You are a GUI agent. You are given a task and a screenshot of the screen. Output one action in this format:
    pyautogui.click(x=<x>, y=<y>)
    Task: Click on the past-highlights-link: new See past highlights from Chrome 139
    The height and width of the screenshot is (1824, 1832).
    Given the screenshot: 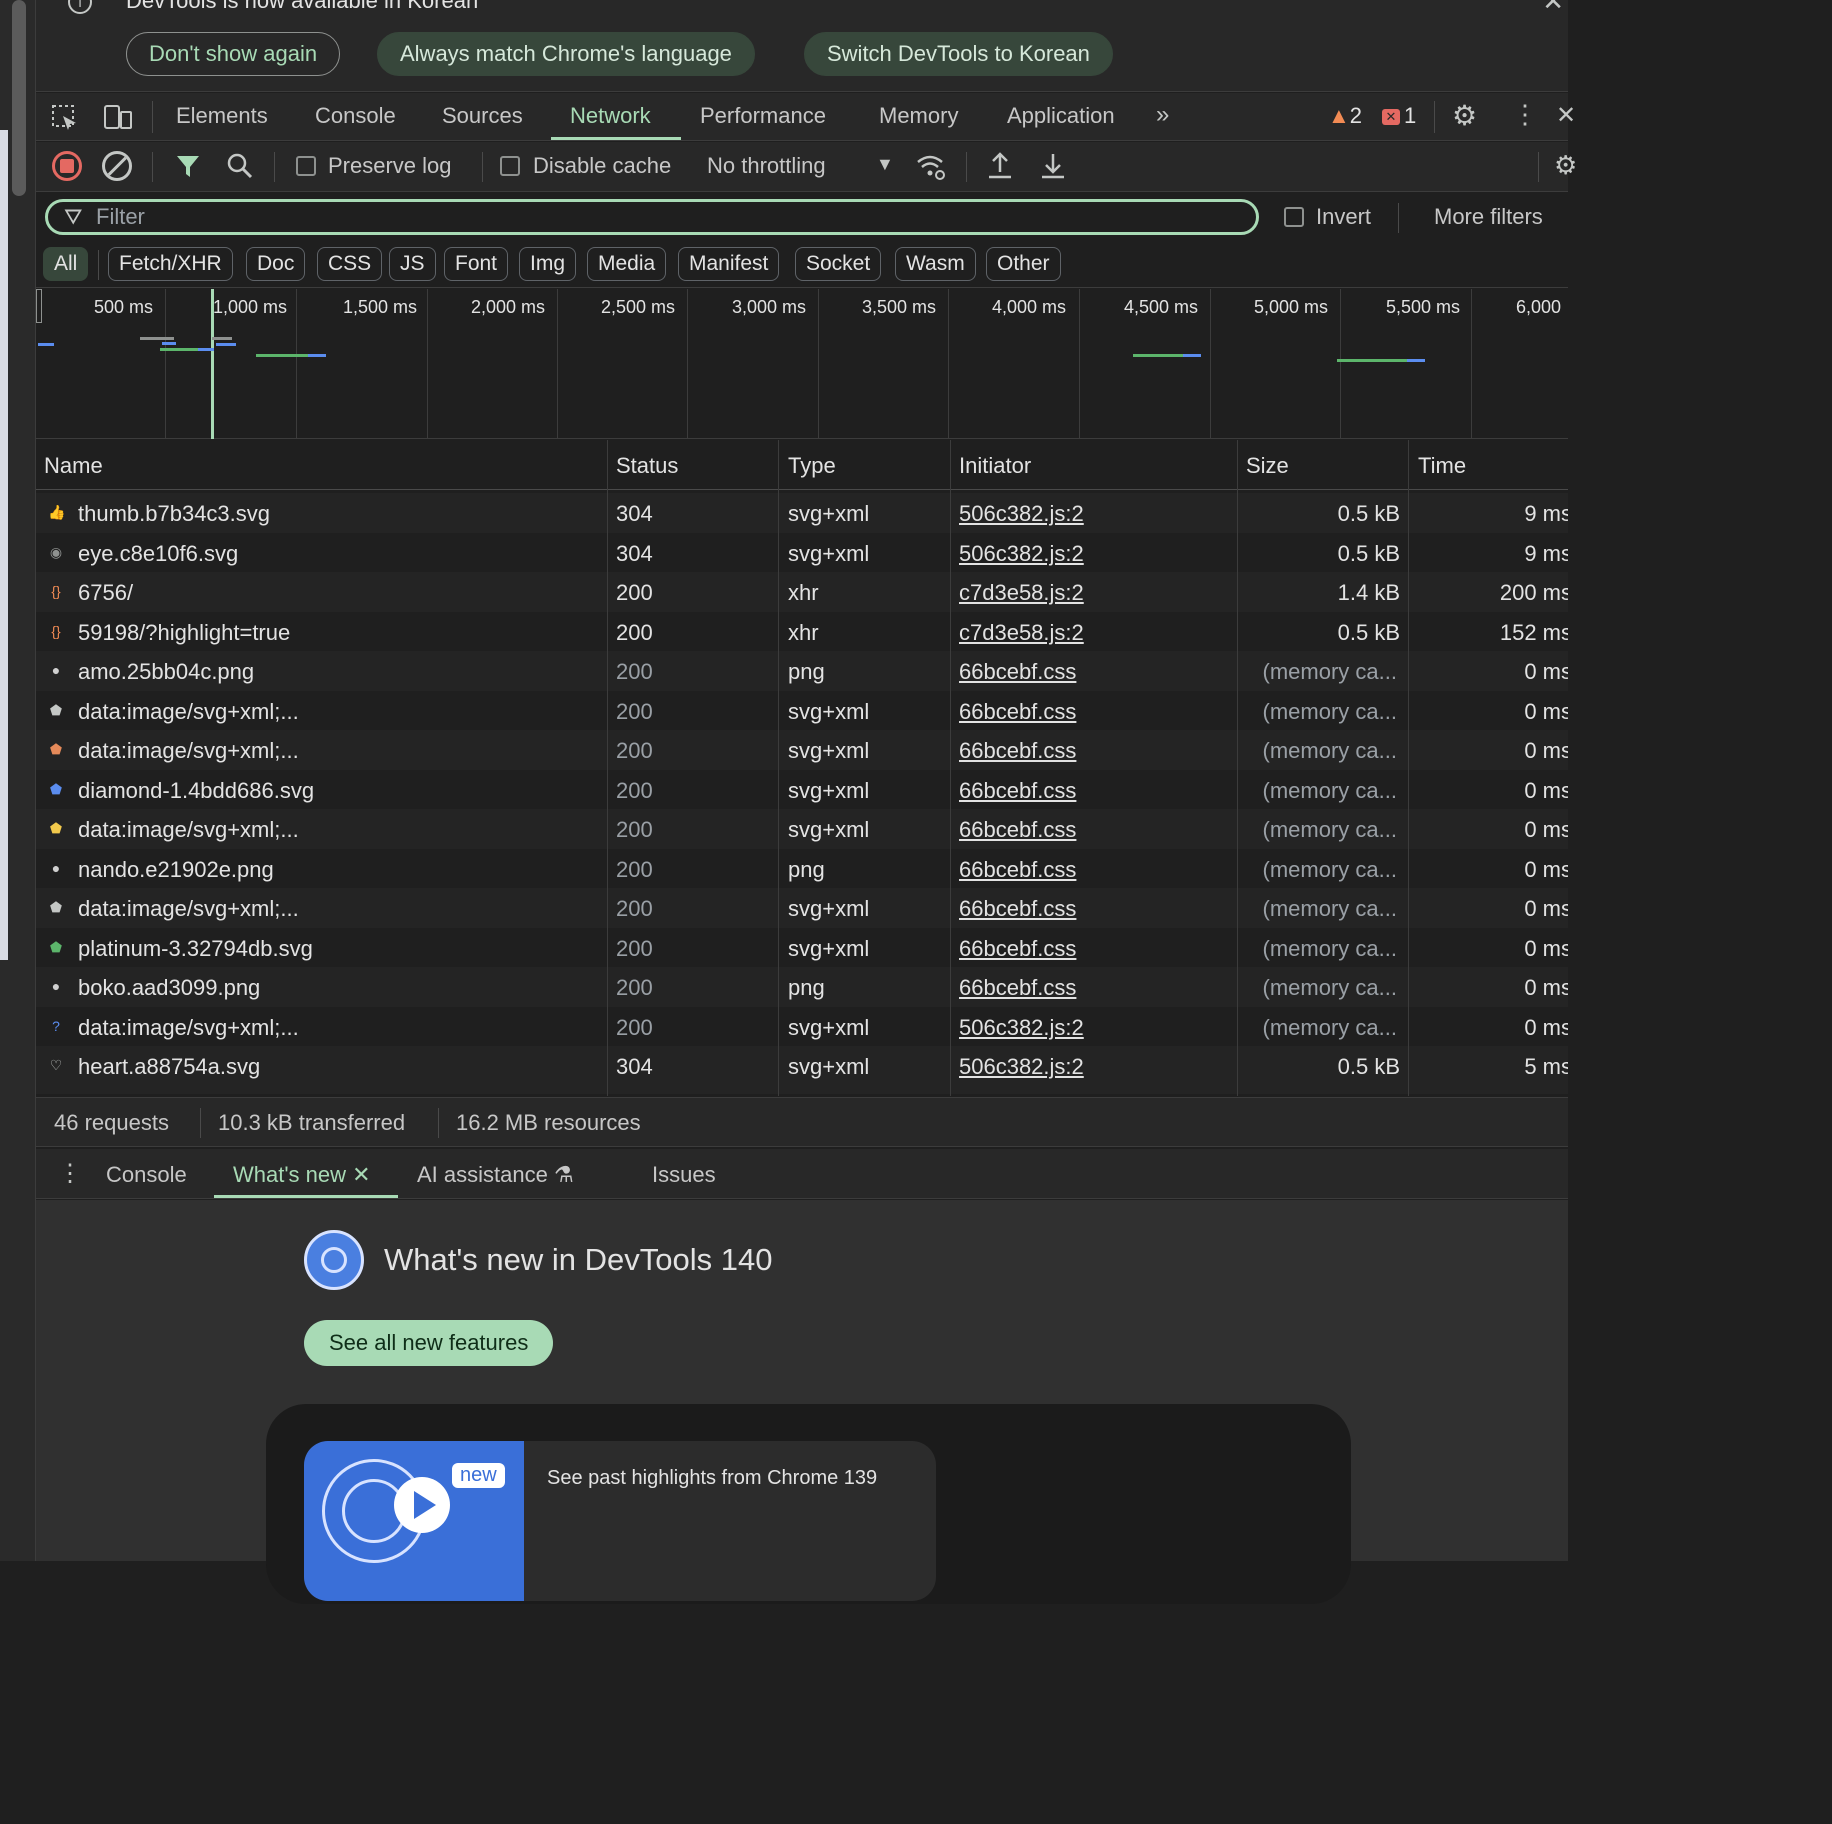 What is the action you would take?
    pyautogui.click(x=620, y=1521)
    